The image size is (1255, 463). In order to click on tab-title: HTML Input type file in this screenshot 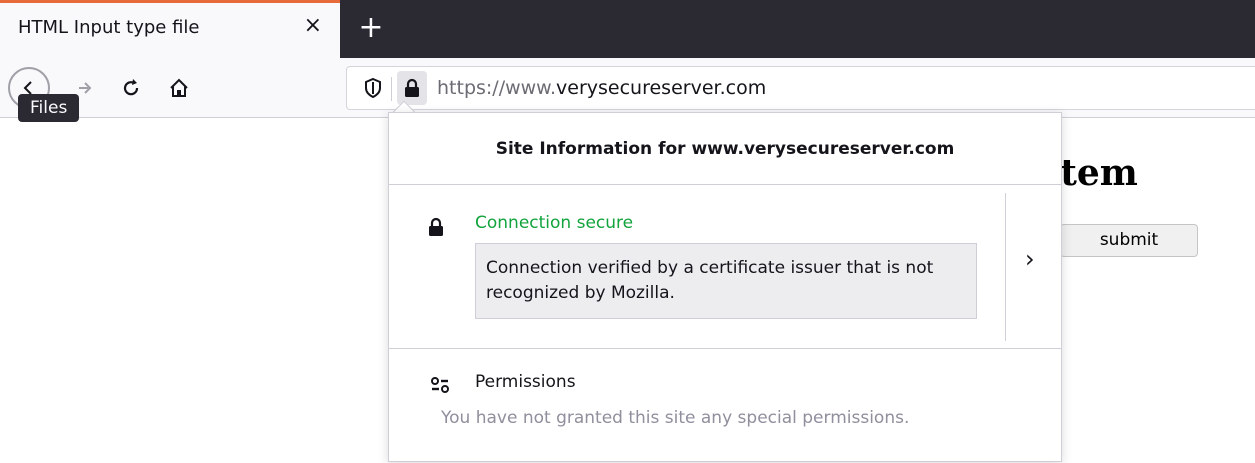, I will do `click(109, 27)`.